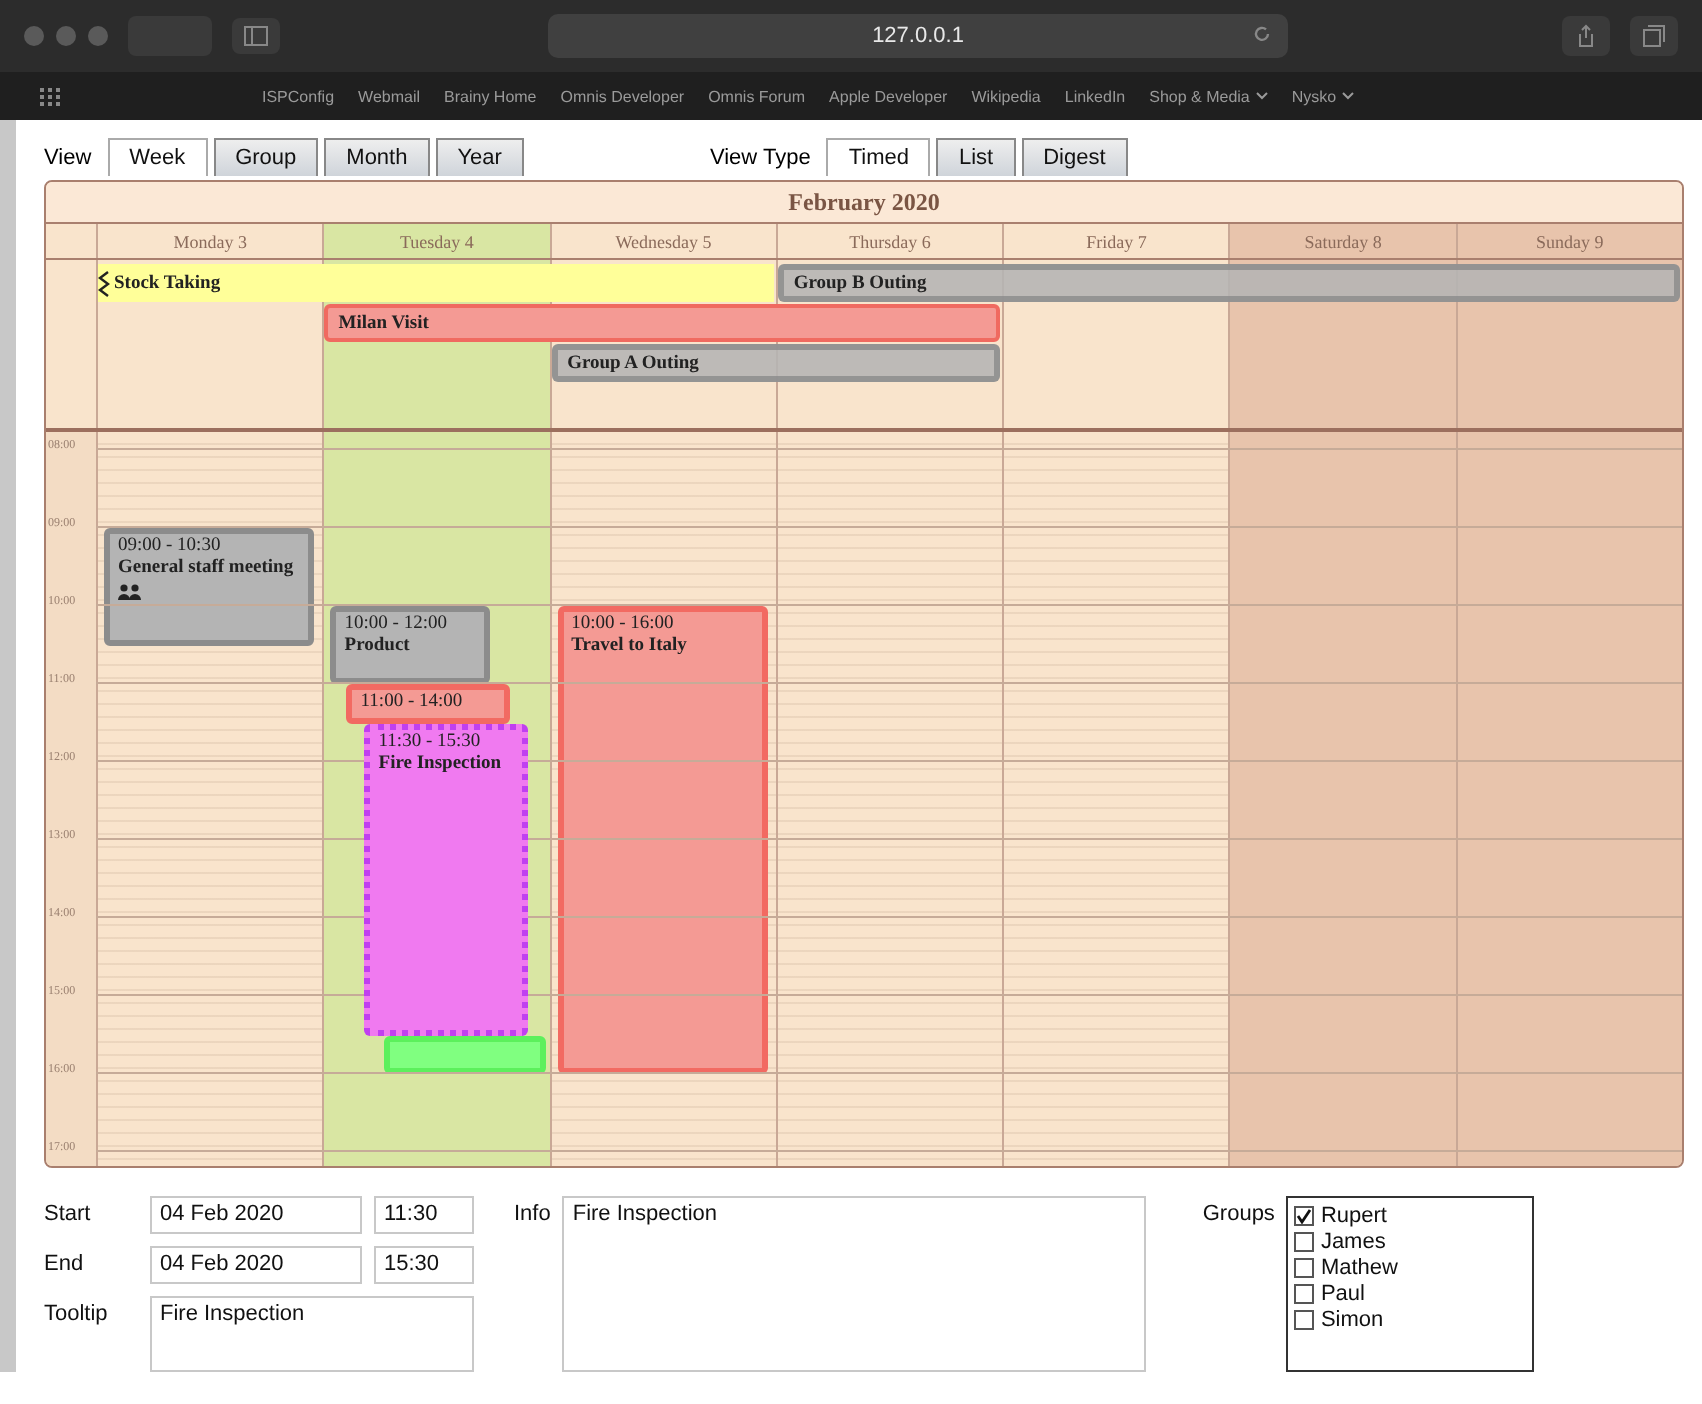  What do you see at coordinates (1353, 1241) in the screenshot?
I see `group-label: James` at bounding box center [1353, 1241].